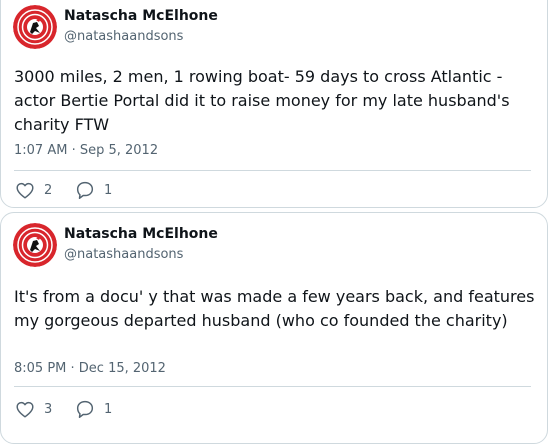  Describe the element at coordinates (114, 409) in the screenshot. I see `tweet-actions: 3 1` at that location.